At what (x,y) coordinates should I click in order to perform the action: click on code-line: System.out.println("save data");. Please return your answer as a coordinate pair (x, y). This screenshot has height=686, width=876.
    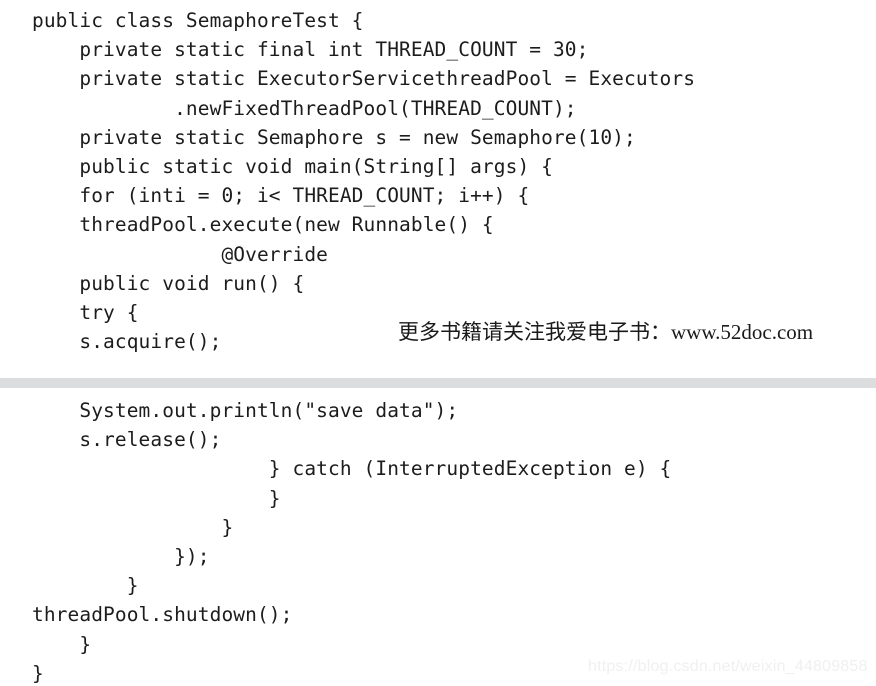
    Looking at the image, I should click on (245, 410).